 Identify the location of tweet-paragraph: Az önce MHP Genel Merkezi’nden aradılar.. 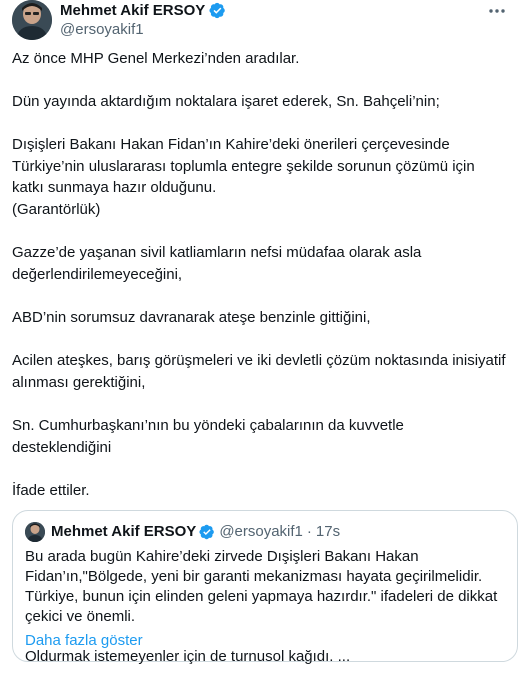
(156, 58).